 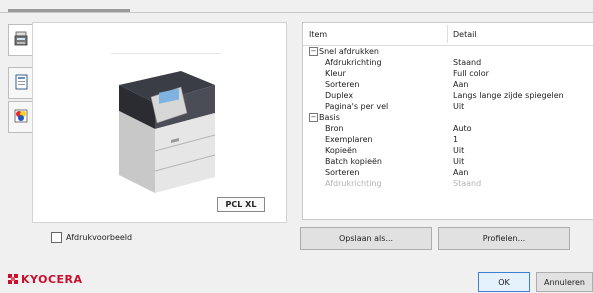 What do you see at coordinates (69, 10) in the screenshot?
I see `selected-tab-indicator` at bounding box center [69, 10].